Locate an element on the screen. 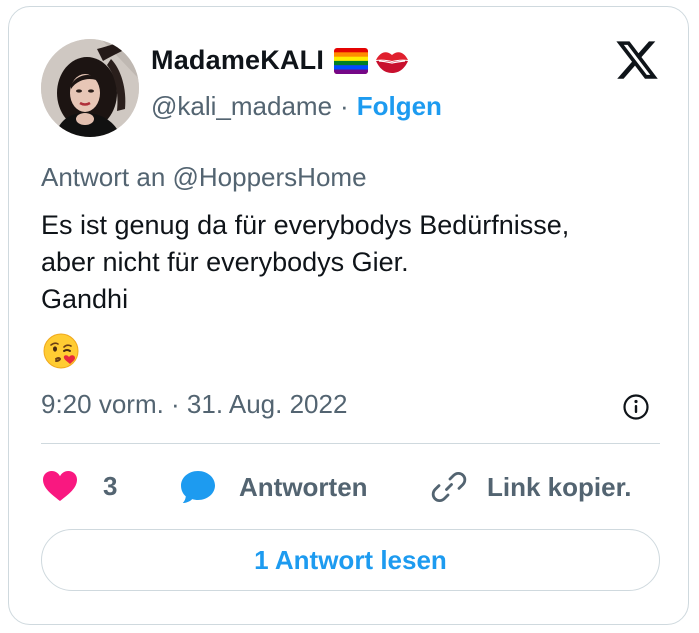 The image size is (699, 633). tweet-timestamp: 9:20 vorm. · 31. Aug. 2022 is located at coordinates (194, 404).